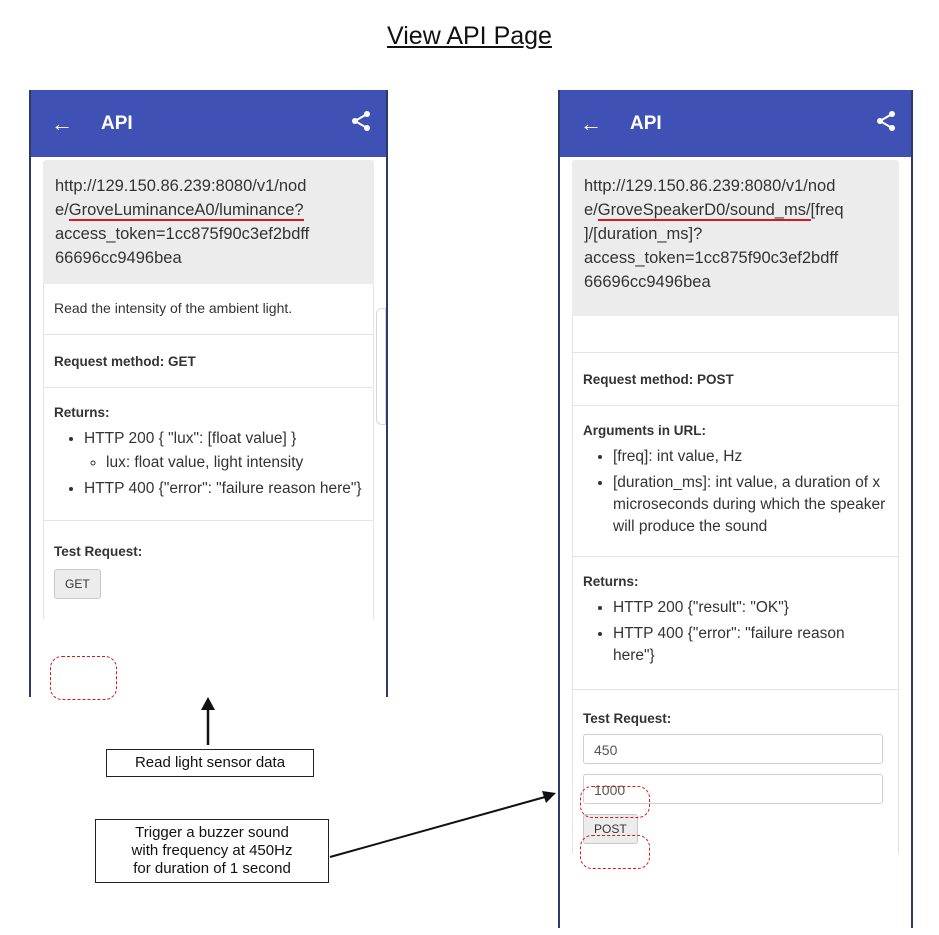 This screenshot has width=939, height=935. I want to click on arrow-diagonal-line, so click(437, 827).